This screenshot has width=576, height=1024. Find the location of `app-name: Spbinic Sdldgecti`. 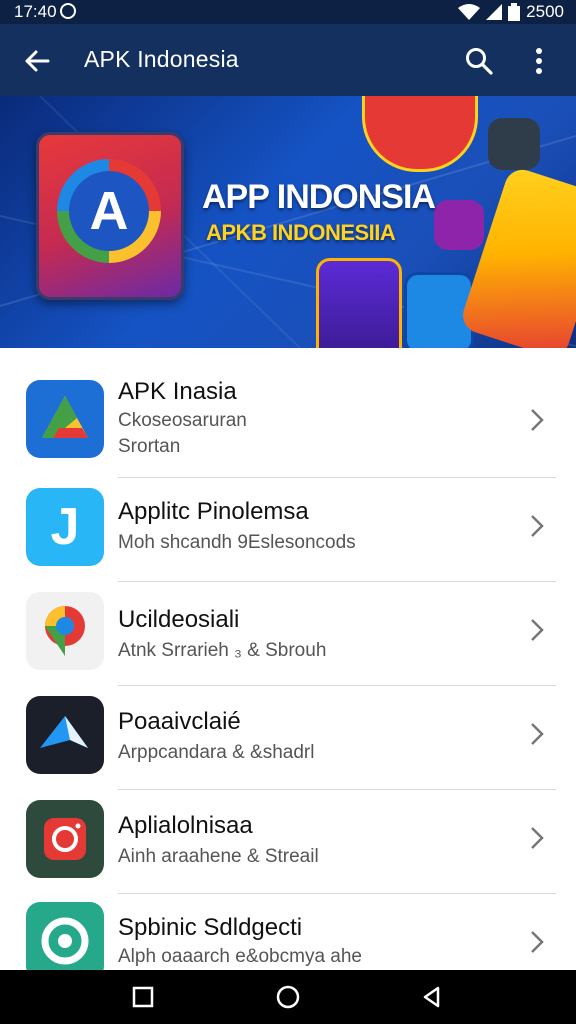

app-name: Spbinic Sdldgecti is located at coordinates (210, 927).